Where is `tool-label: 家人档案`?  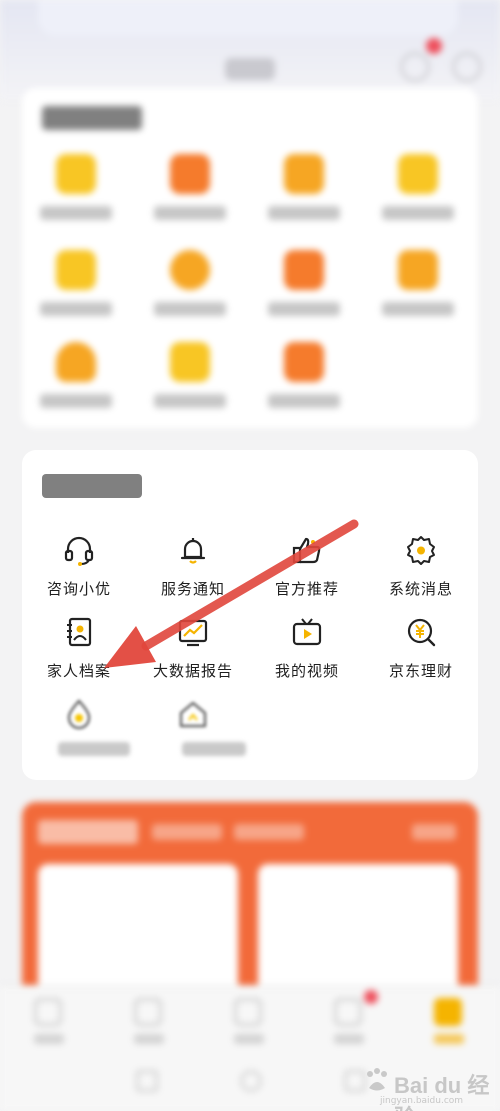 tool-label: 家人档案 is located at coordinates (78, 671).